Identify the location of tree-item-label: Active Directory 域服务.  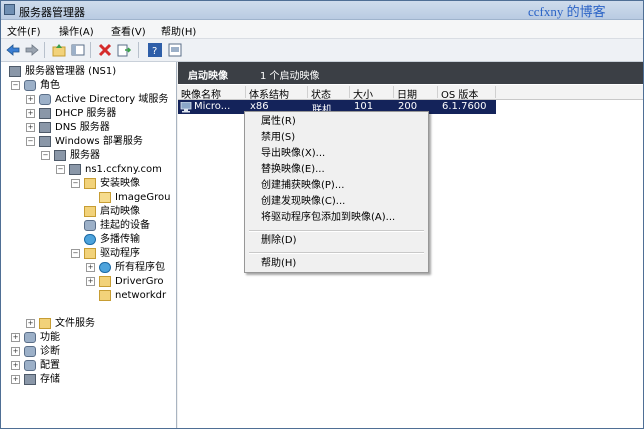
(112, 99).